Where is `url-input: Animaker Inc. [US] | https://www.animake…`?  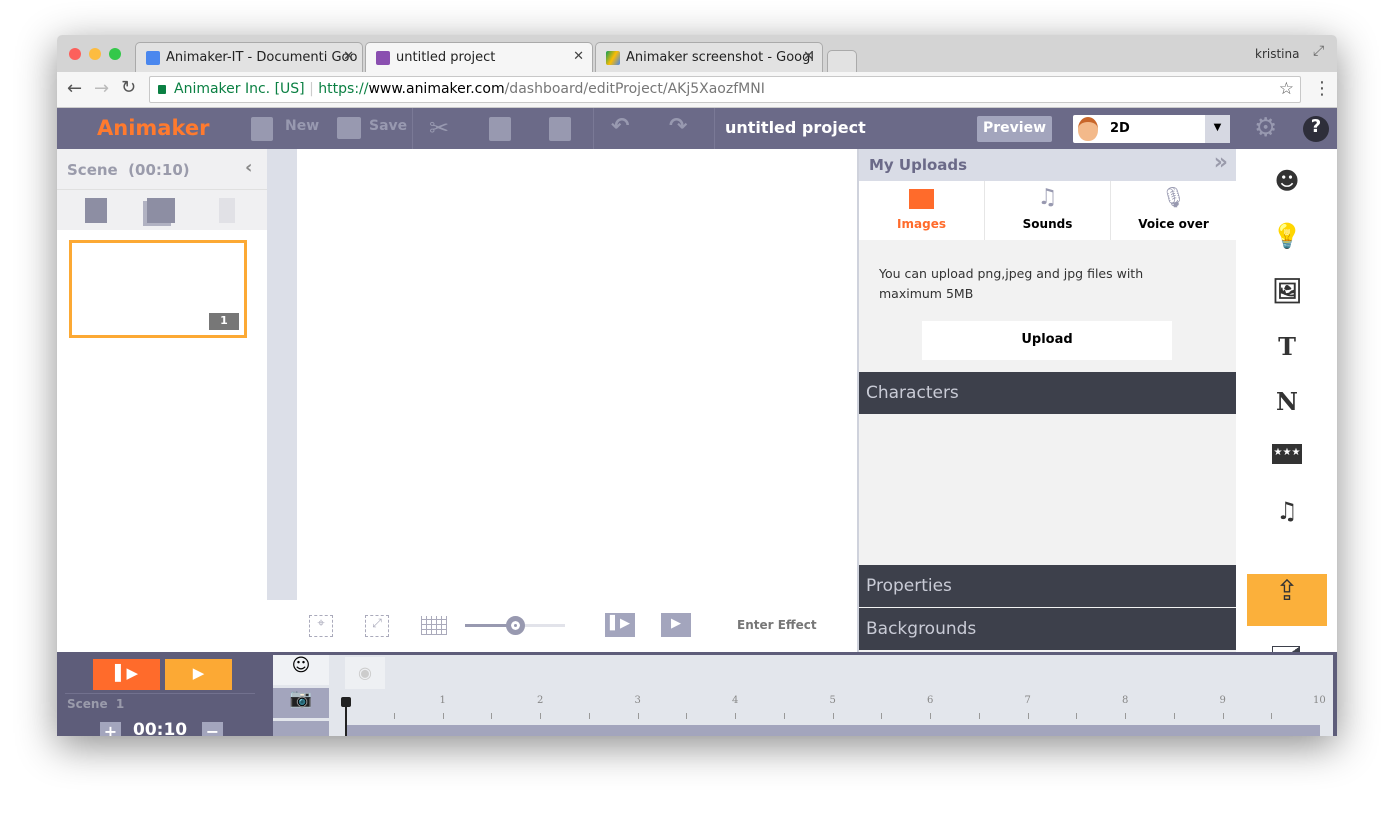
url-input: Animaker Inc. [US] | https://www.animake… is located at coordinates (725, 89).